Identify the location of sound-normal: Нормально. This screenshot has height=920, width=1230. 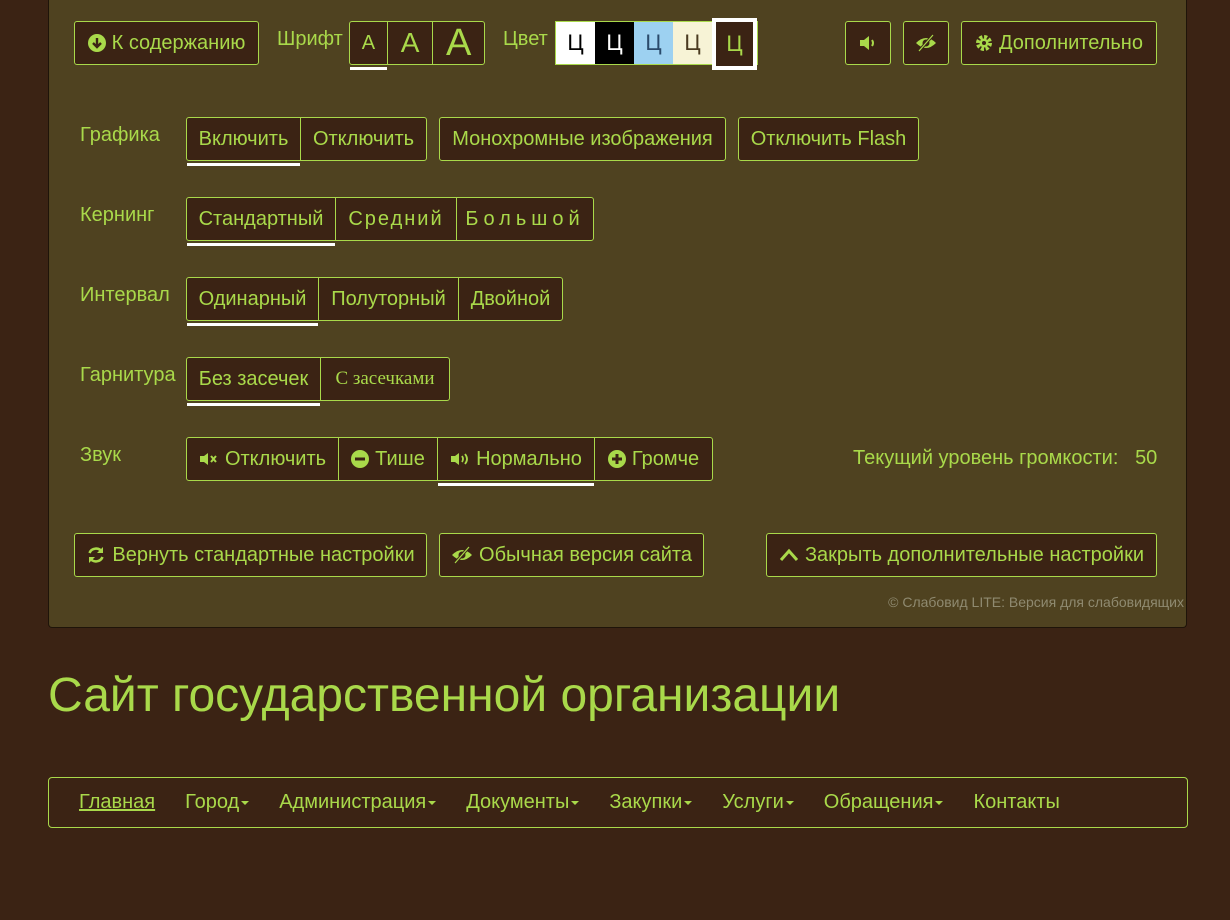
(516, 462).